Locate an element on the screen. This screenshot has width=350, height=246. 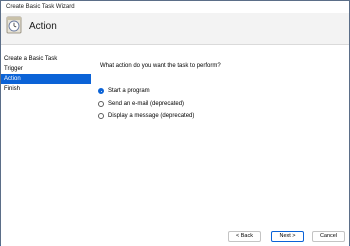
option-label: Send an e-mail (deprecated) is located at coordinates (146, 104).